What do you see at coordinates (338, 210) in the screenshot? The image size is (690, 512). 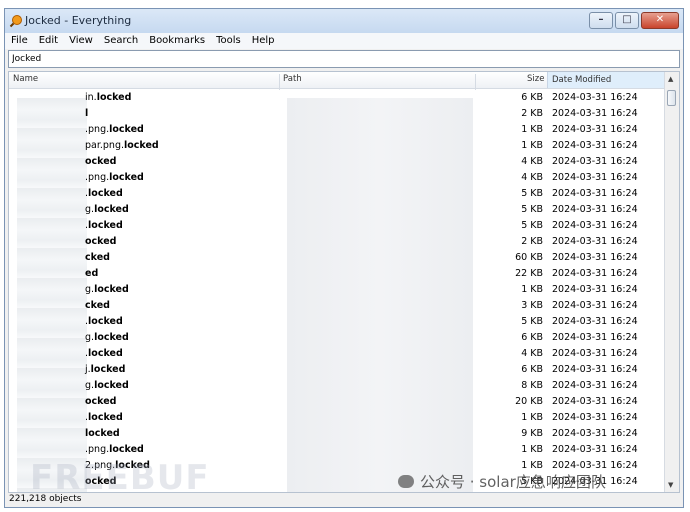 I see `table-row: g.locked 5 KB 2024-03-31 16:24` at bounding box center [338, 210].